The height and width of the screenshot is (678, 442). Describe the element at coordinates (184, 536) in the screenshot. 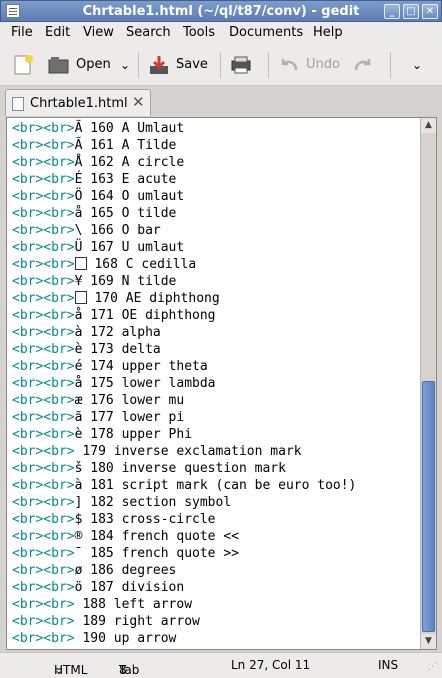

I see `editor-line: <br><br>® 184 french quote <<` at that location.